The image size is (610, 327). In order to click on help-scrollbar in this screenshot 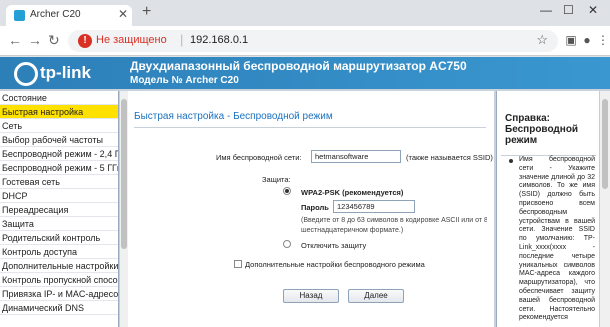, I will do `click(604, 209)`.